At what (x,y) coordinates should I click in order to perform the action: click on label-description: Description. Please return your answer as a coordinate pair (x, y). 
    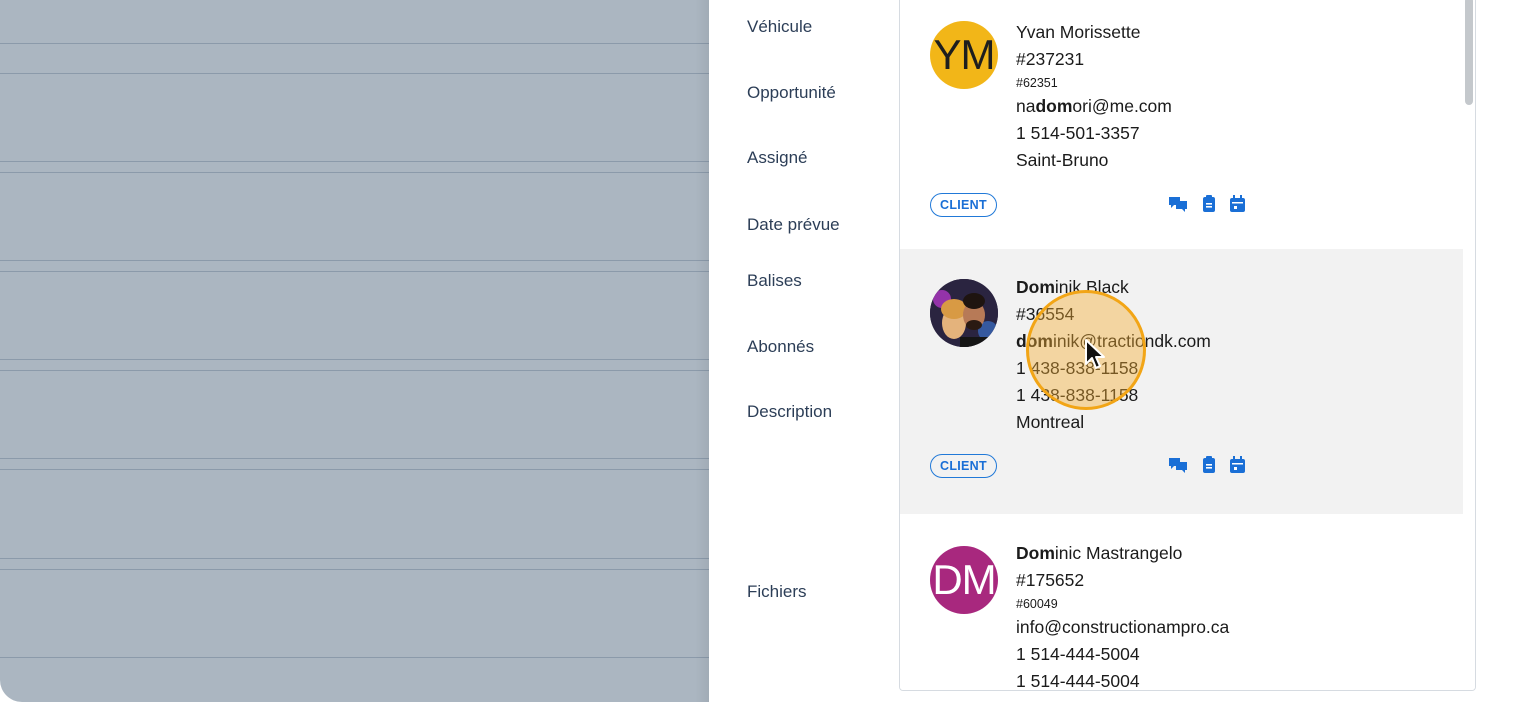
    Looking at the image, I should click on (790, 411).